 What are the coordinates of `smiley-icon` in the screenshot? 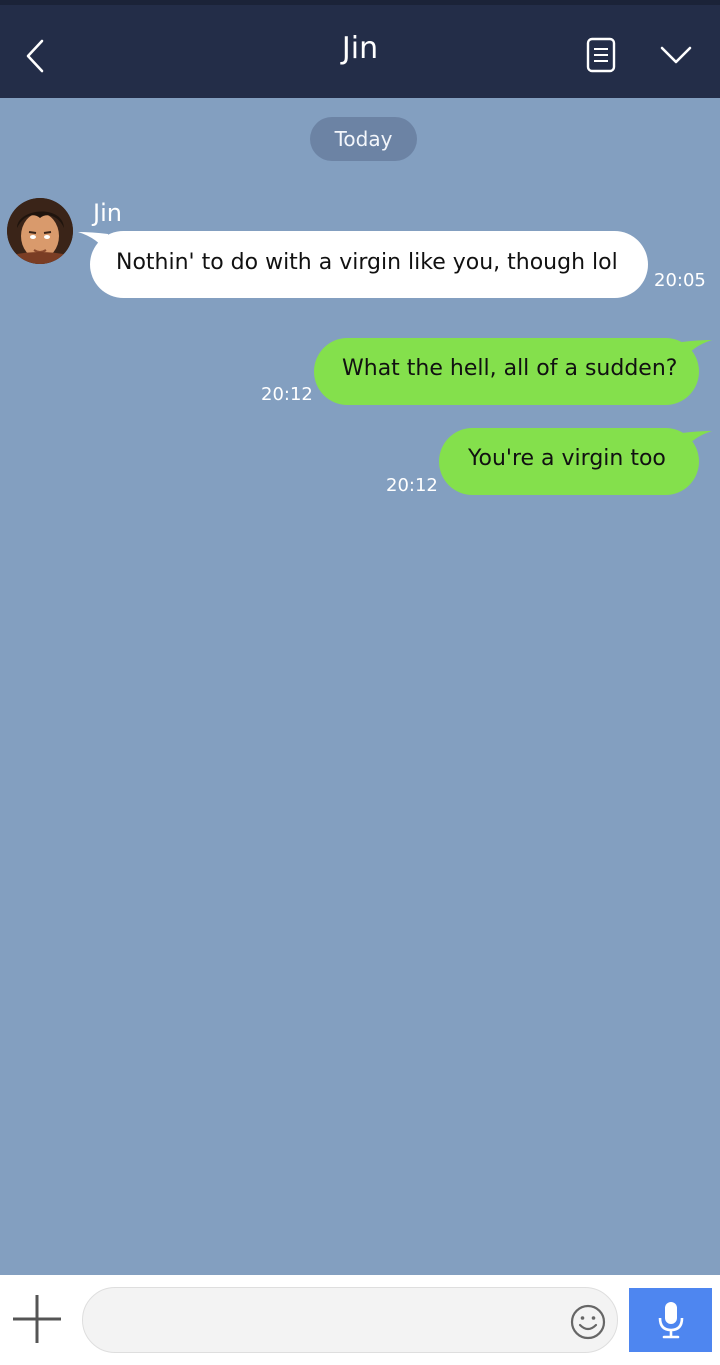 It's located at (588, 1322).